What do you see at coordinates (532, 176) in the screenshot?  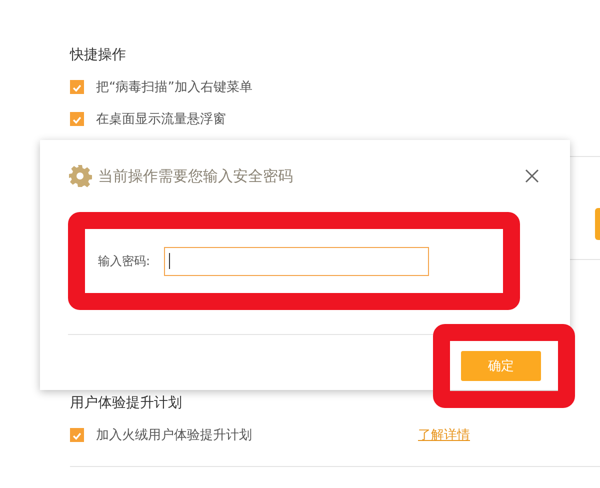 I see `close-icon` at bounding box center [532, 176].